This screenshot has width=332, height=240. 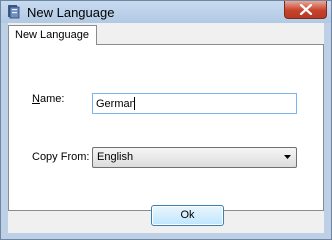 I want to click on window-title: New Language, so click(x=71, y=12).